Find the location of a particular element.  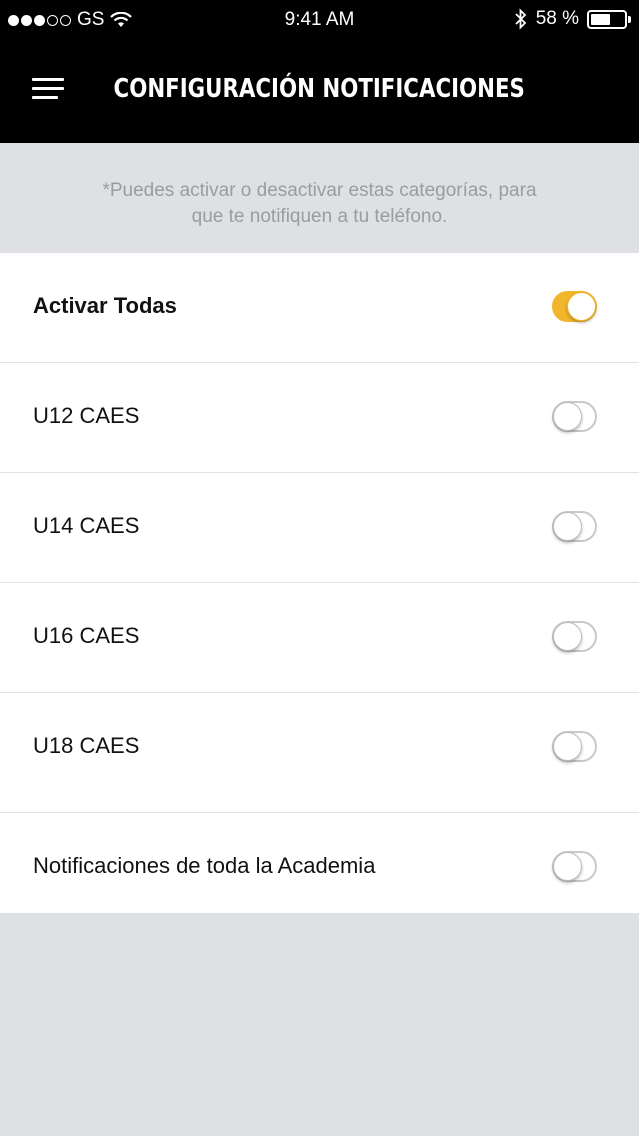

bluetooth-icon is located at coordinates (520, 19).